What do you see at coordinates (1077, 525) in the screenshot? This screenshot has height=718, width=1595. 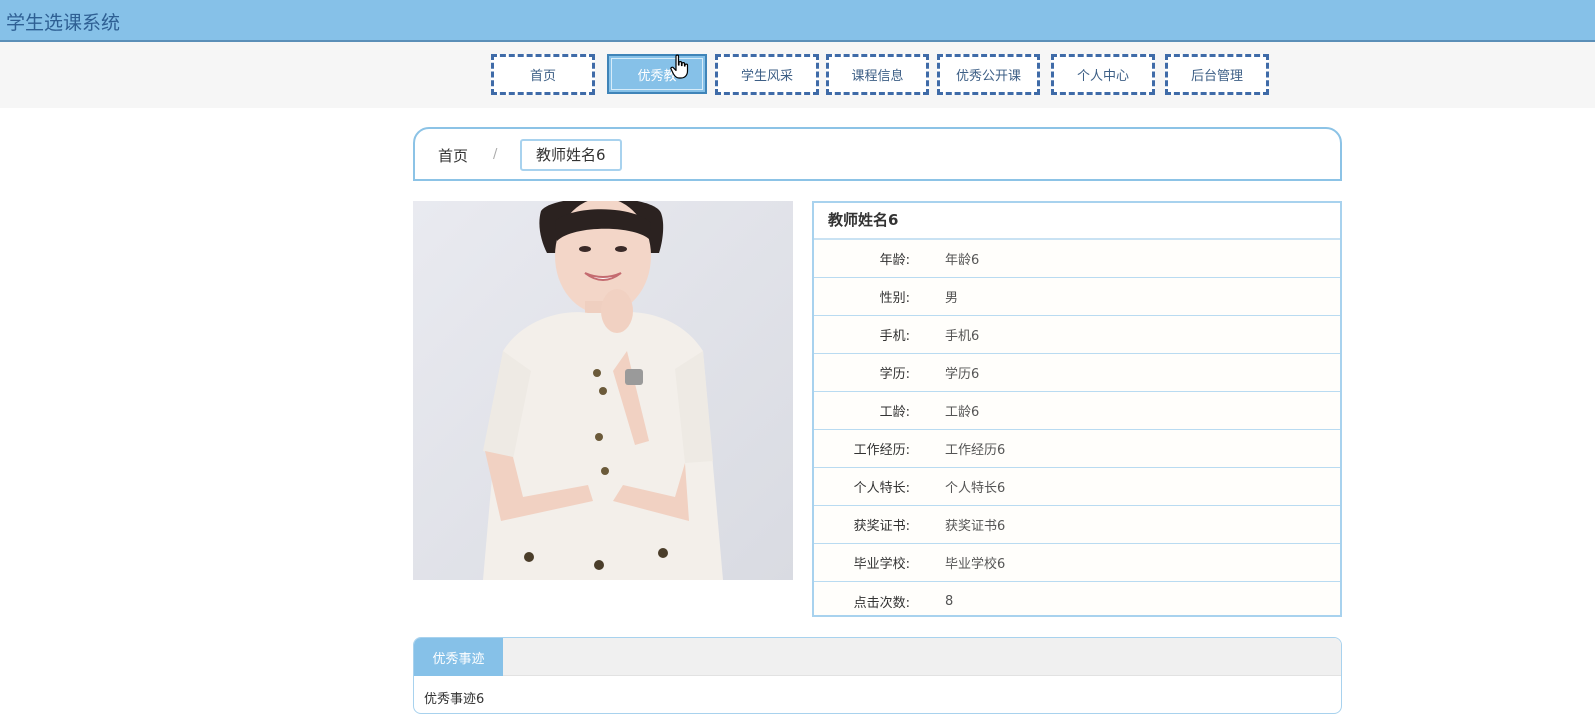 I see `info-row-awards: 获奖证书: 获奖证书6` at bounding box center [1077, 525].